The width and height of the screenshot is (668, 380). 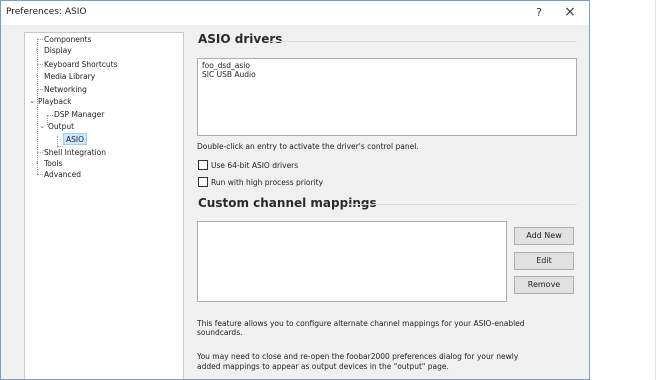 What do you see at coordinates (254, 165) in the screenshot?
I see `use-64bit-label: Use 64-bit ASIO drivers` at bounding box center [254, 165].